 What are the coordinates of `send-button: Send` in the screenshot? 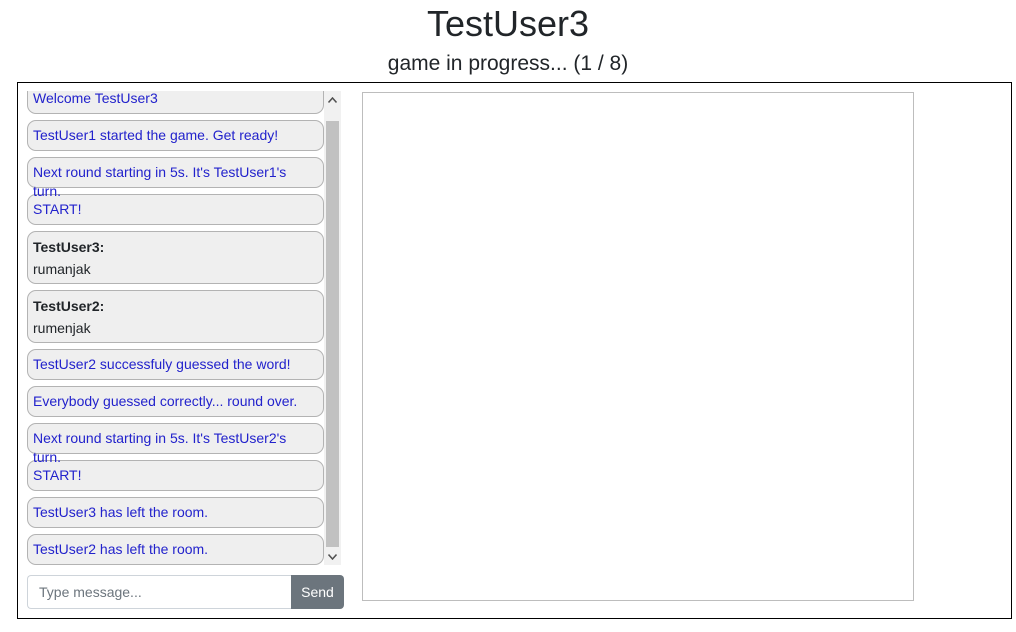 It's located at (317, 592).